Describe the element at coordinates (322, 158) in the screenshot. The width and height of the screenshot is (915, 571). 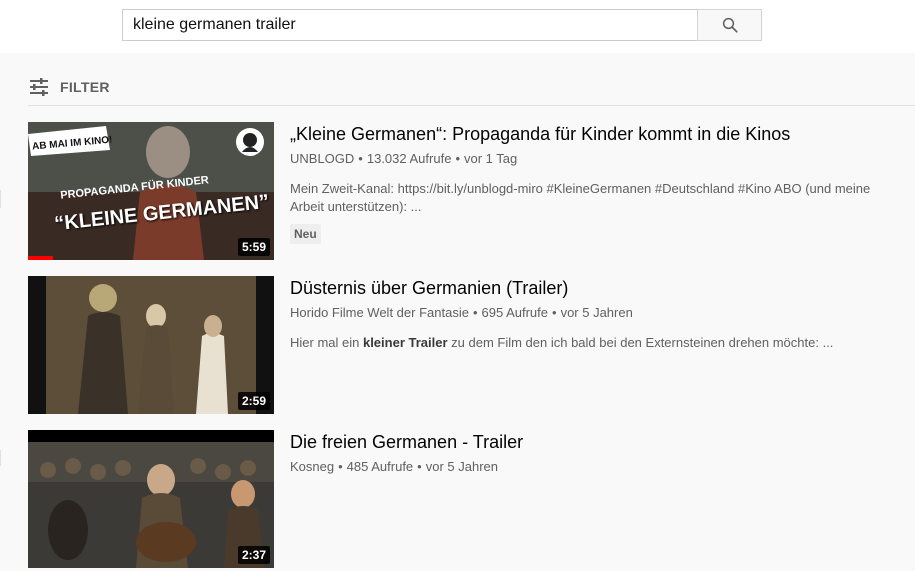
I see `channel-name: UNBLOGD` at that location.